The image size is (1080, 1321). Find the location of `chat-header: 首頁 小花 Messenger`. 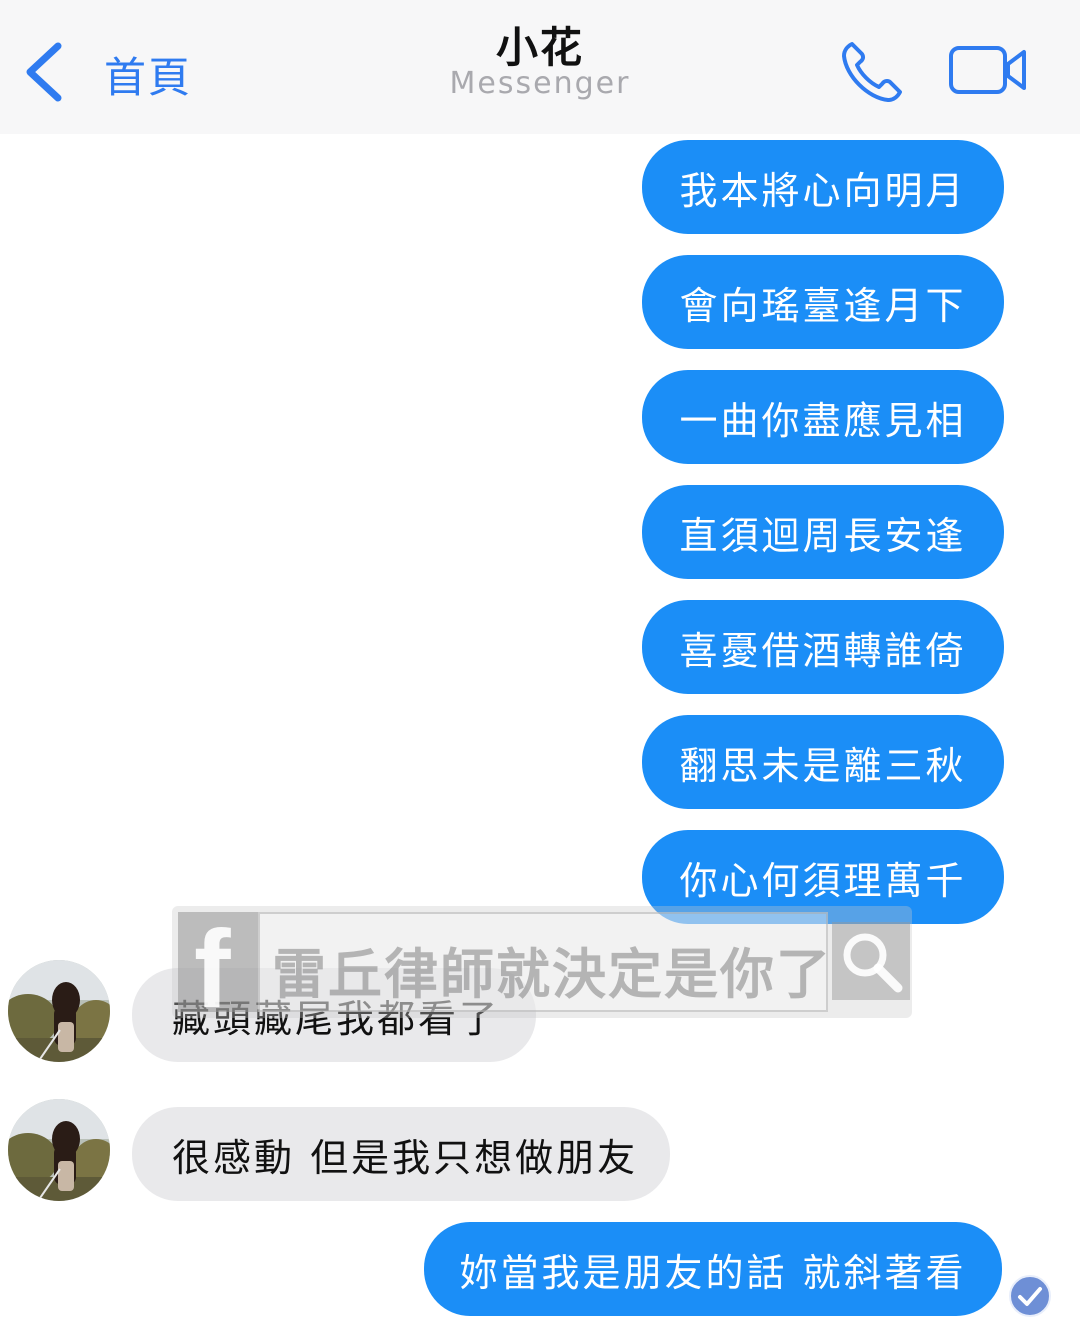

chat-header: 首頁 小花 Messenger is located at coordinates (540, 67).